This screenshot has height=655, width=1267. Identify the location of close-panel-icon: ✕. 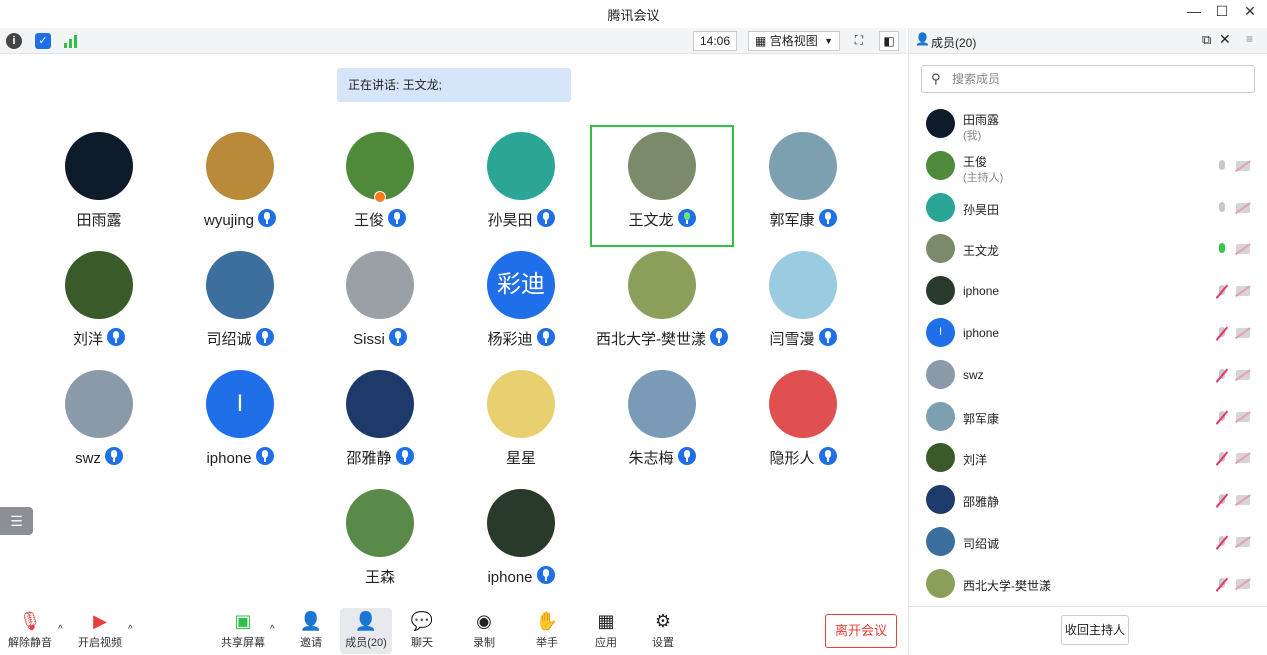
(1225, 39).